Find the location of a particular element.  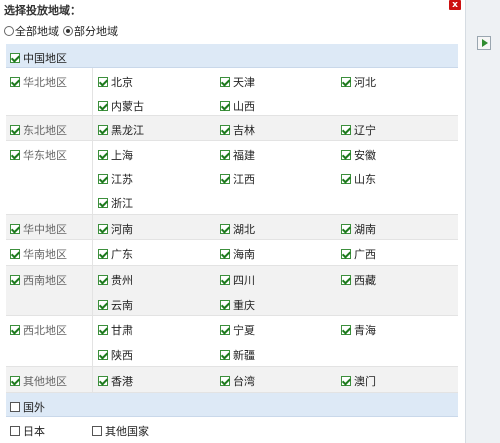

province-option: 吉林 is located at coordinates (237, 130).